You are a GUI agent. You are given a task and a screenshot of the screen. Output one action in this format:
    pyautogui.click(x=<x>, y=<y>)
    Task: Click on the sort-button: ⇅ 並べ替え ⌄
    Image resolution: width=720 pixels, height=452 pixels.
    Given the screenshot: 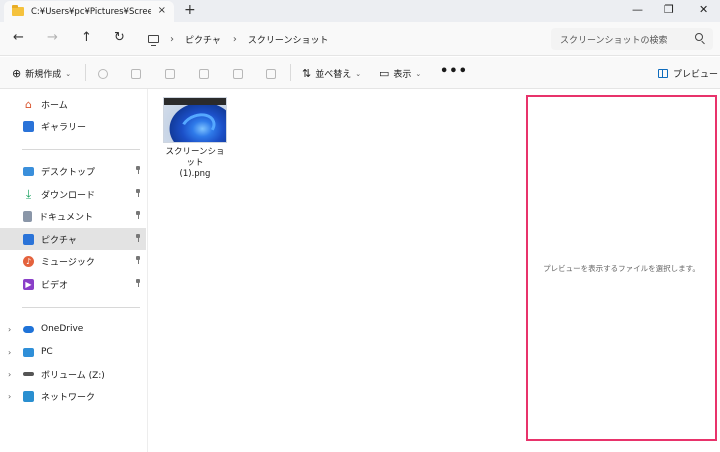 What is the action you would take?
    pyautogui.click(x=331, y=73)
    